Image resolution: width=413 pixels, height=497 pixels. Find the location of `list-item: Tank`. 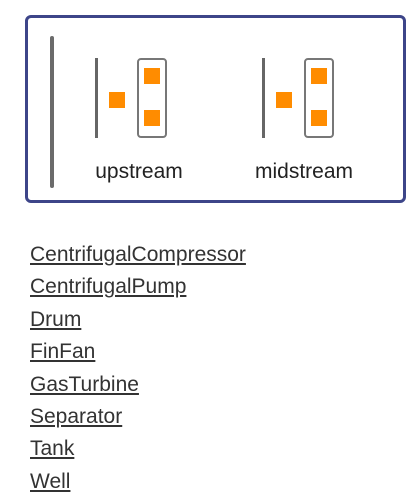

list-item: Tank is located at coordinates (138, 449).